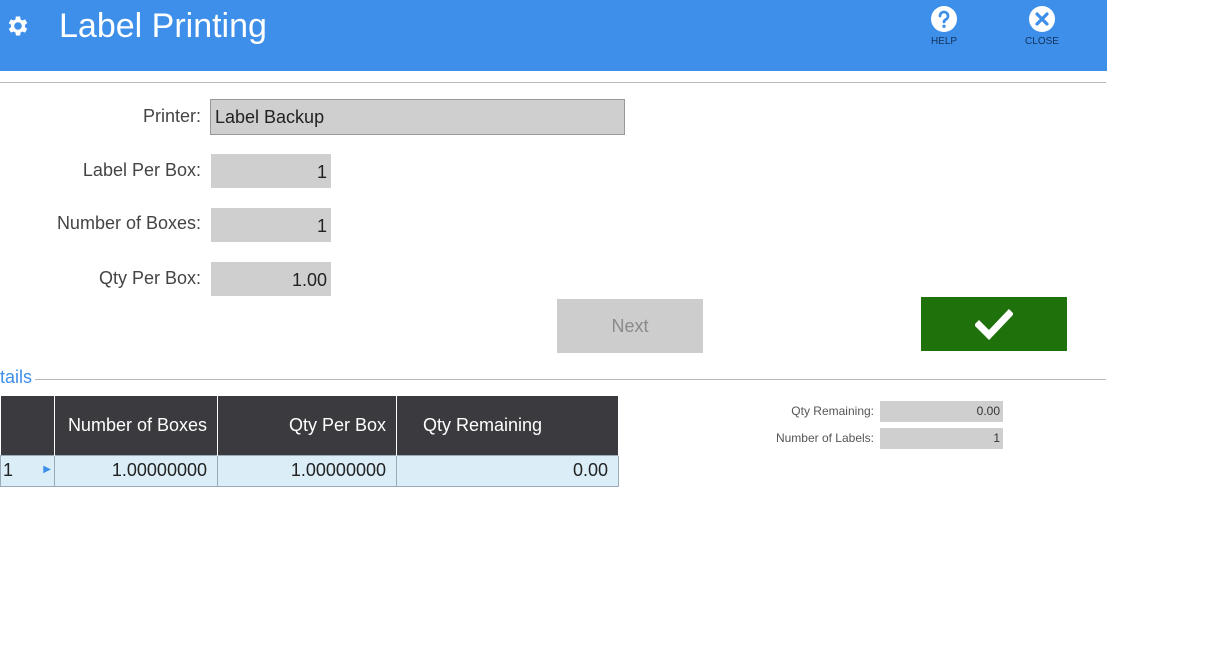 The height and width of the screenshot is (655, 1212). What do you see at coordinates (507, 425) in the screenshot?
I see `column-header-qty-remaining: Qty Remaining` at bounding box center [507, 425].